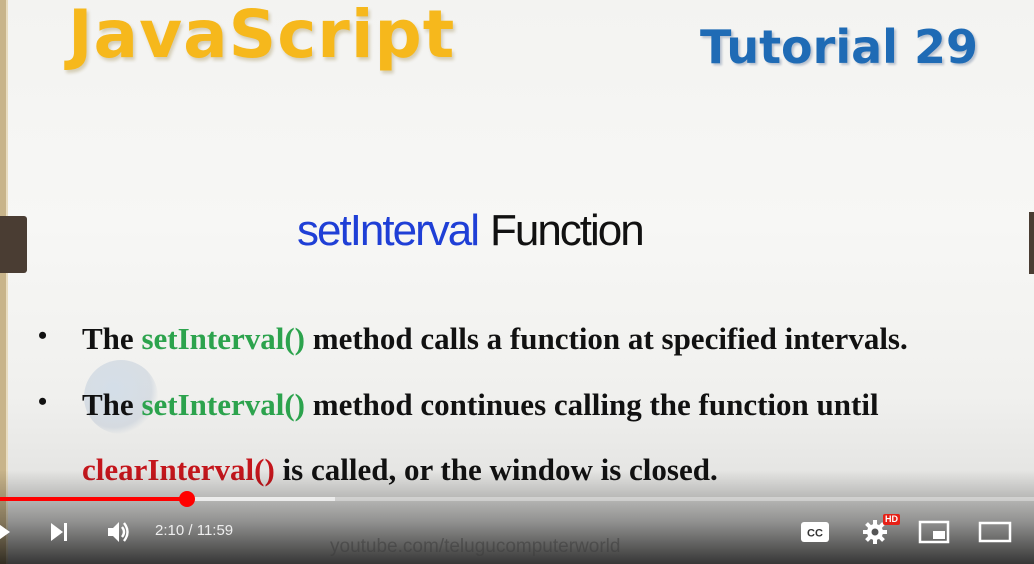 The width and height of the screenshot is (1034, 564). Describe the element at coordinates (94, 499) in the screenshot. I see `progress-played` at that location.